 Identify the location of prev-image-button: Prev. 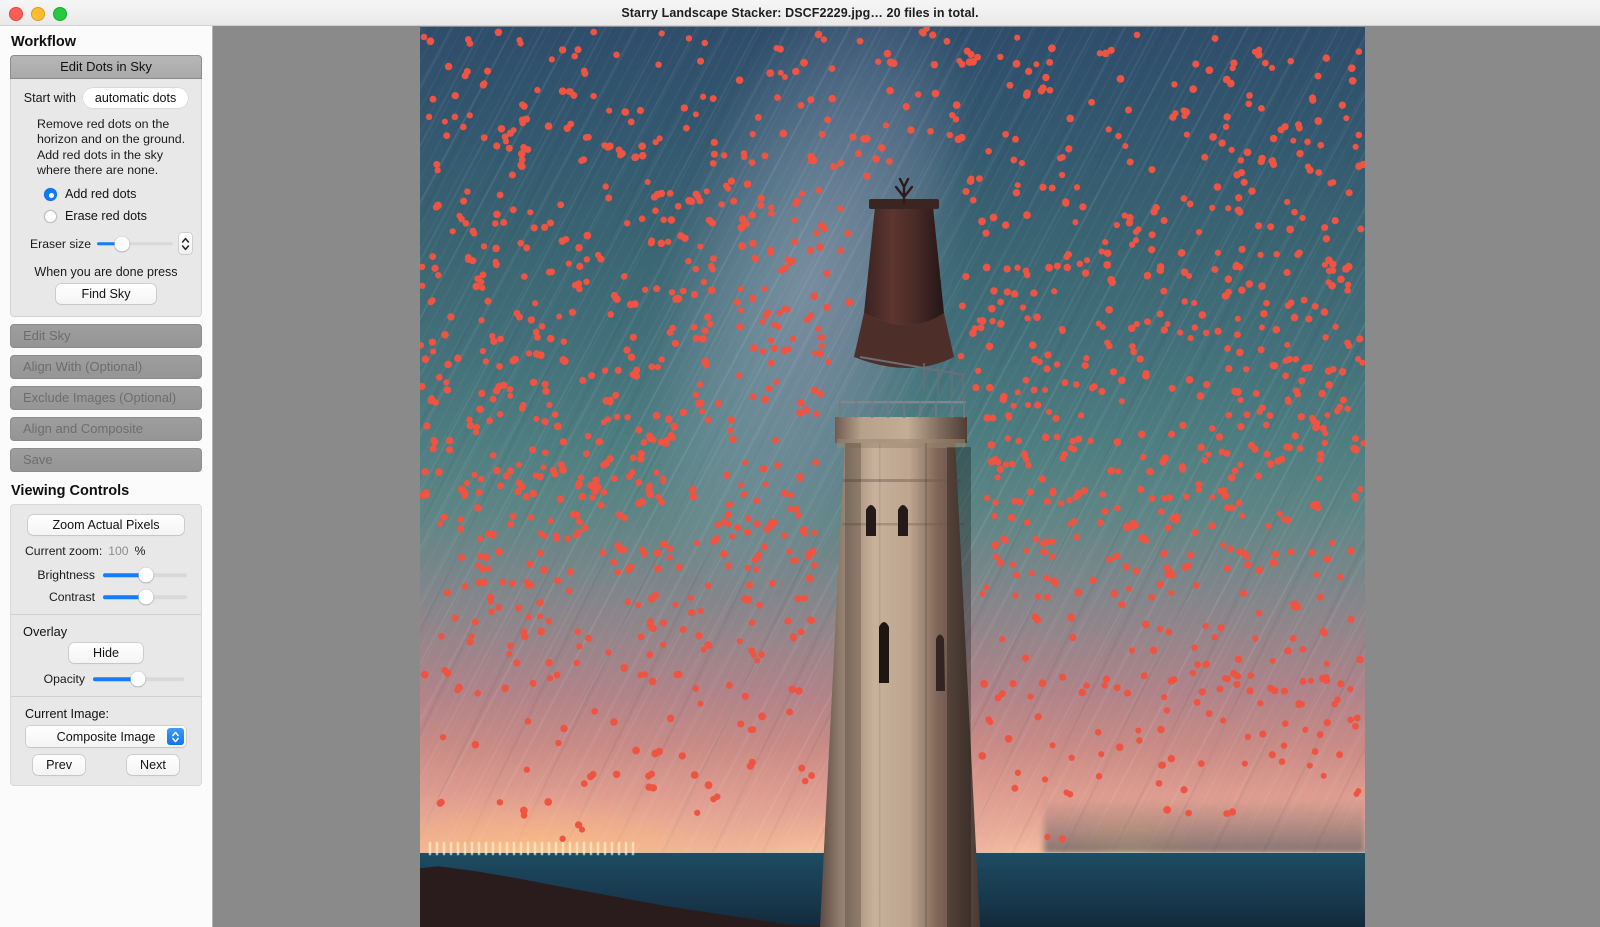
(59, 765).